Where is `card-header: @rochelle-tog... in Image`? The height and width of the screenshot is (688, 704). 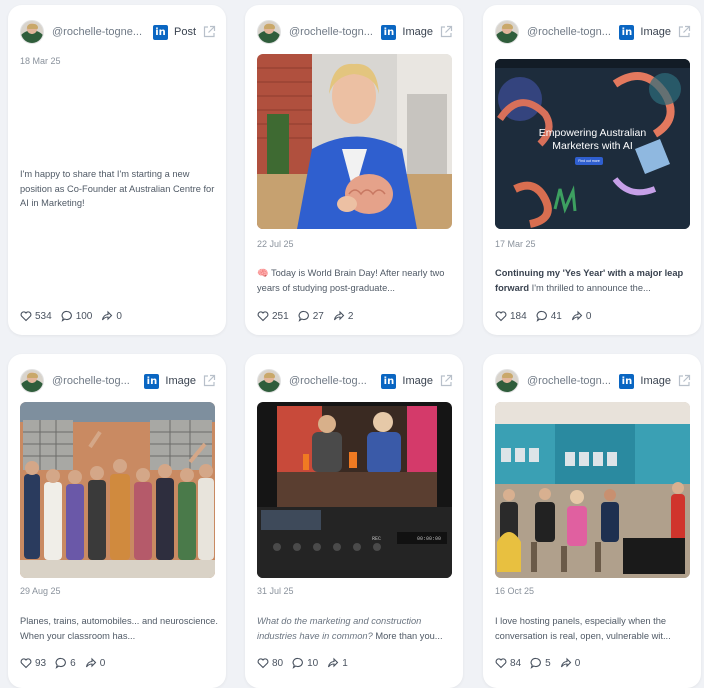 card-header: @rochelle-tog... in Image is located at coordinates (118, 381).